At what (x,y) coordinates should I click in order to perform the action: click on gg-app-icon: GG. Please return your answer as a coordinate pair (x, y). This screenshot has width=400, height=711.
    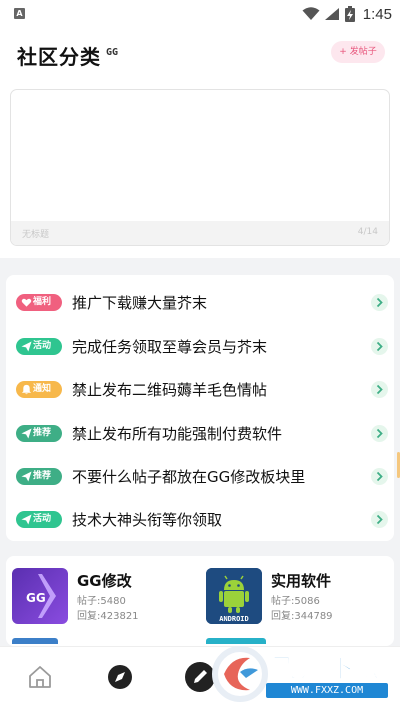
    Looking at the image, I should click on (40, 596).